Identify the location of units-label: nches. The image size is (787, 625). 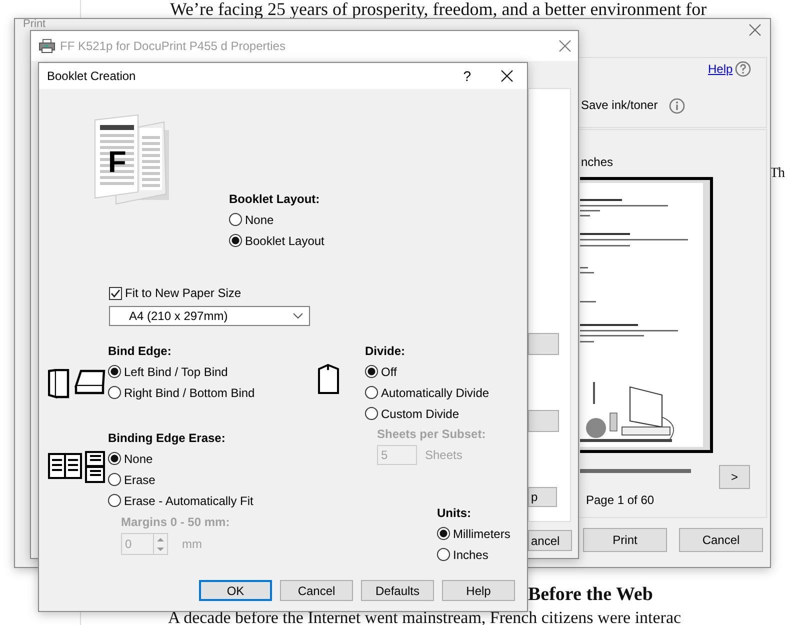
(597, 162).